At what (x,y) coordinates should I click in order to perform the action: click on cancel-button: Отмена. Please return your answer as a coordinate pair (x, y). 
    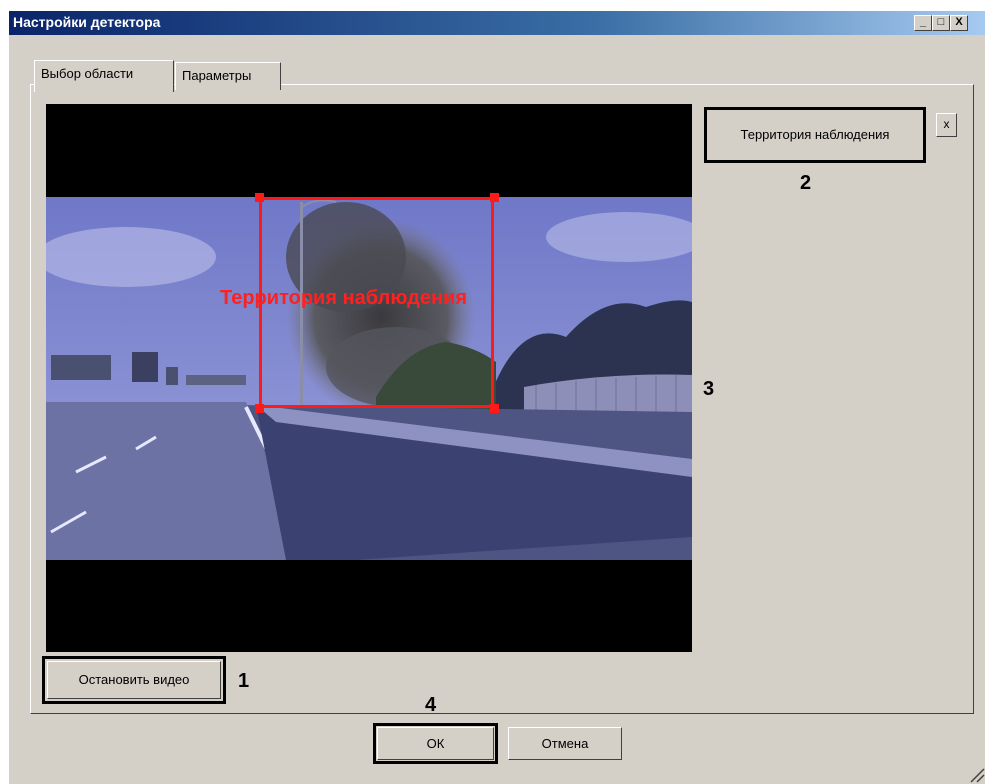
    Looking at the image, I should click on (565, 743).